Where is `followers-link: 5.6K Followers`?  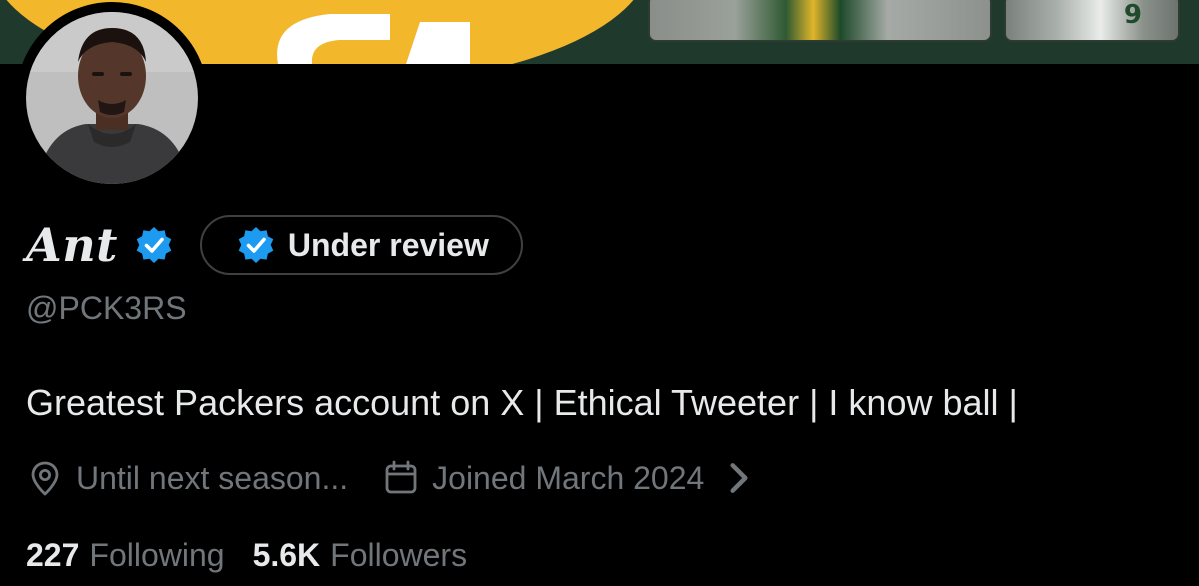
followers-link: 5.6K Followers is located at coordinates (360, 555).